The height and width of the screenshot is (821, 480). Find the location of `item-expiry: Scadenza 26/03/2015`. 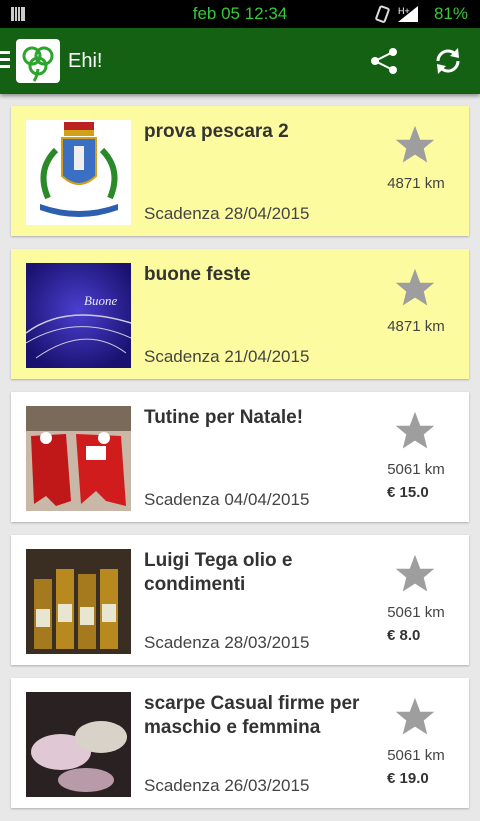

item-expiry: Scadenza 26/03/2015 is located at coordinates (227, 785).